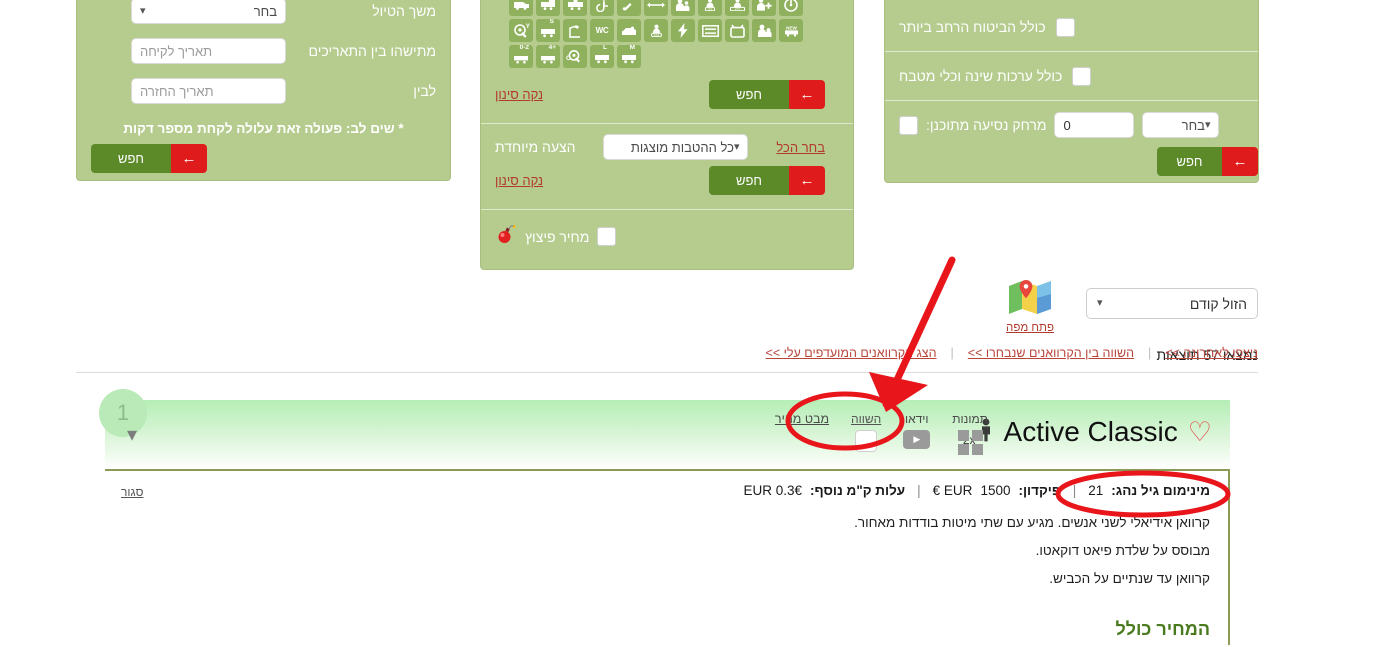 This screenshot has height=647, width=1382. What do you see at coordinates (1008, 387) in the screenshot?
I see `annotation-layer` at bounding box center [1008, 387].